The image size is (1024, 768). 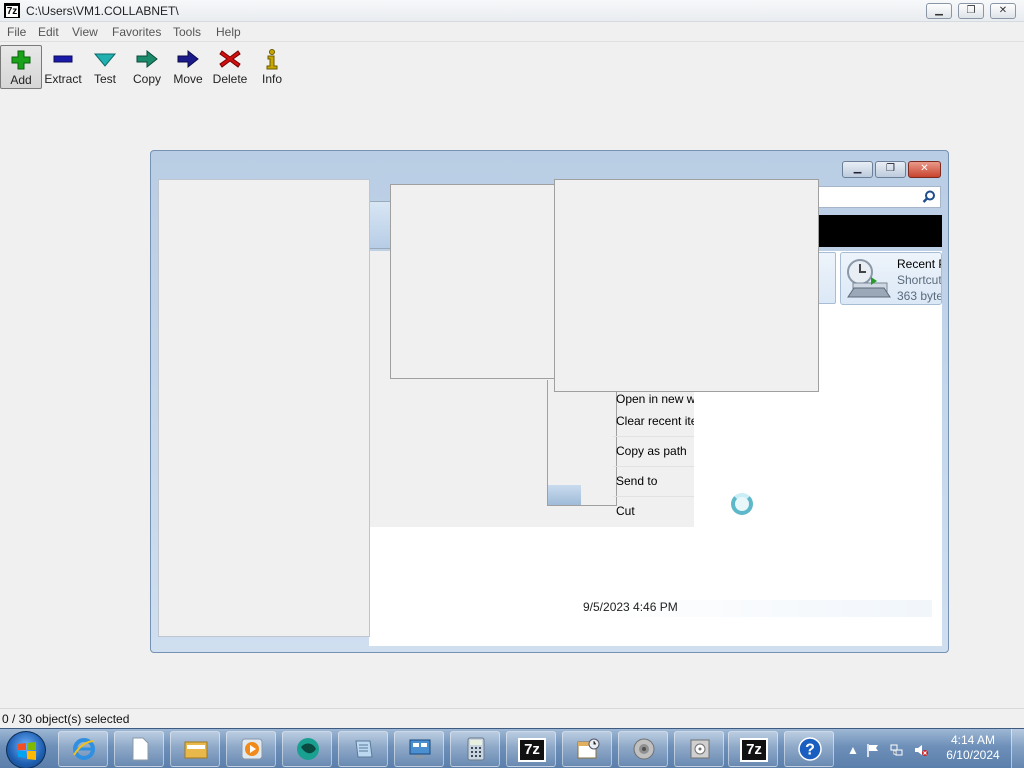 I want to click on start-button, so click(x=26, y=749).